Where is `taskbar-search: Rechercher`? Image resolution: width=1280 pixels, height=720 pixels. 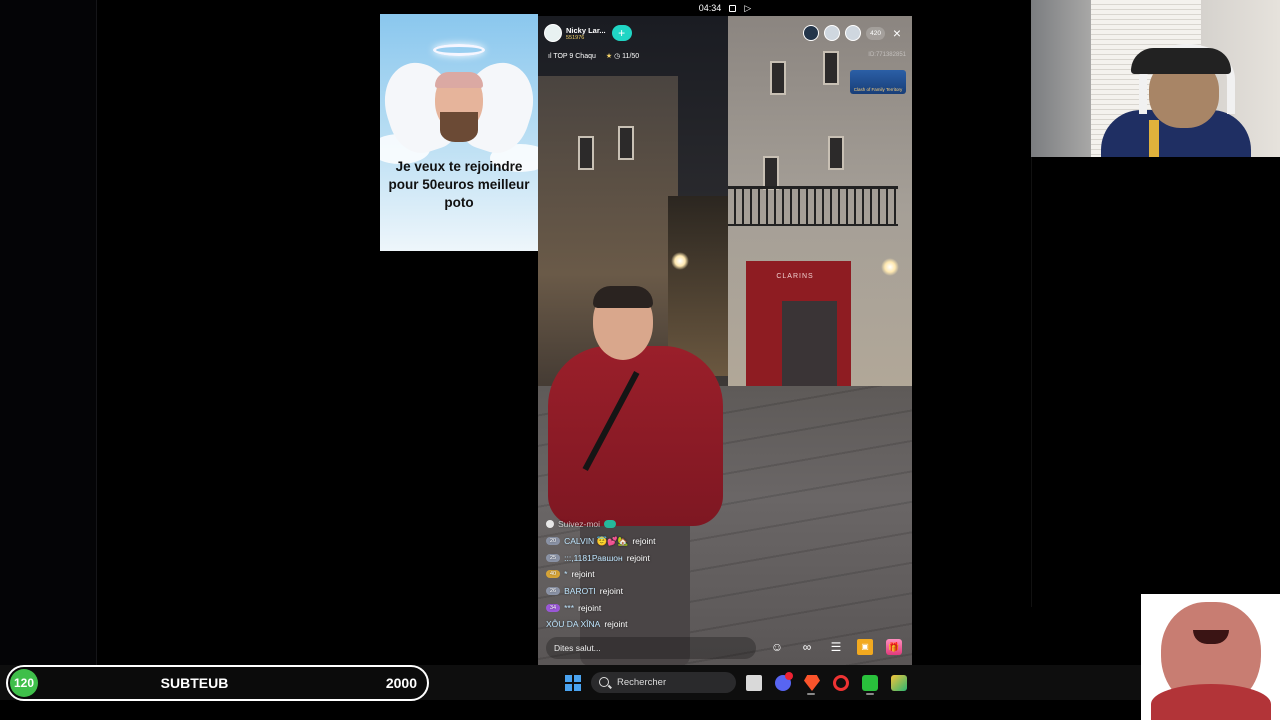 taskbar-search: Rechercher is located at coordinates (663, 682).